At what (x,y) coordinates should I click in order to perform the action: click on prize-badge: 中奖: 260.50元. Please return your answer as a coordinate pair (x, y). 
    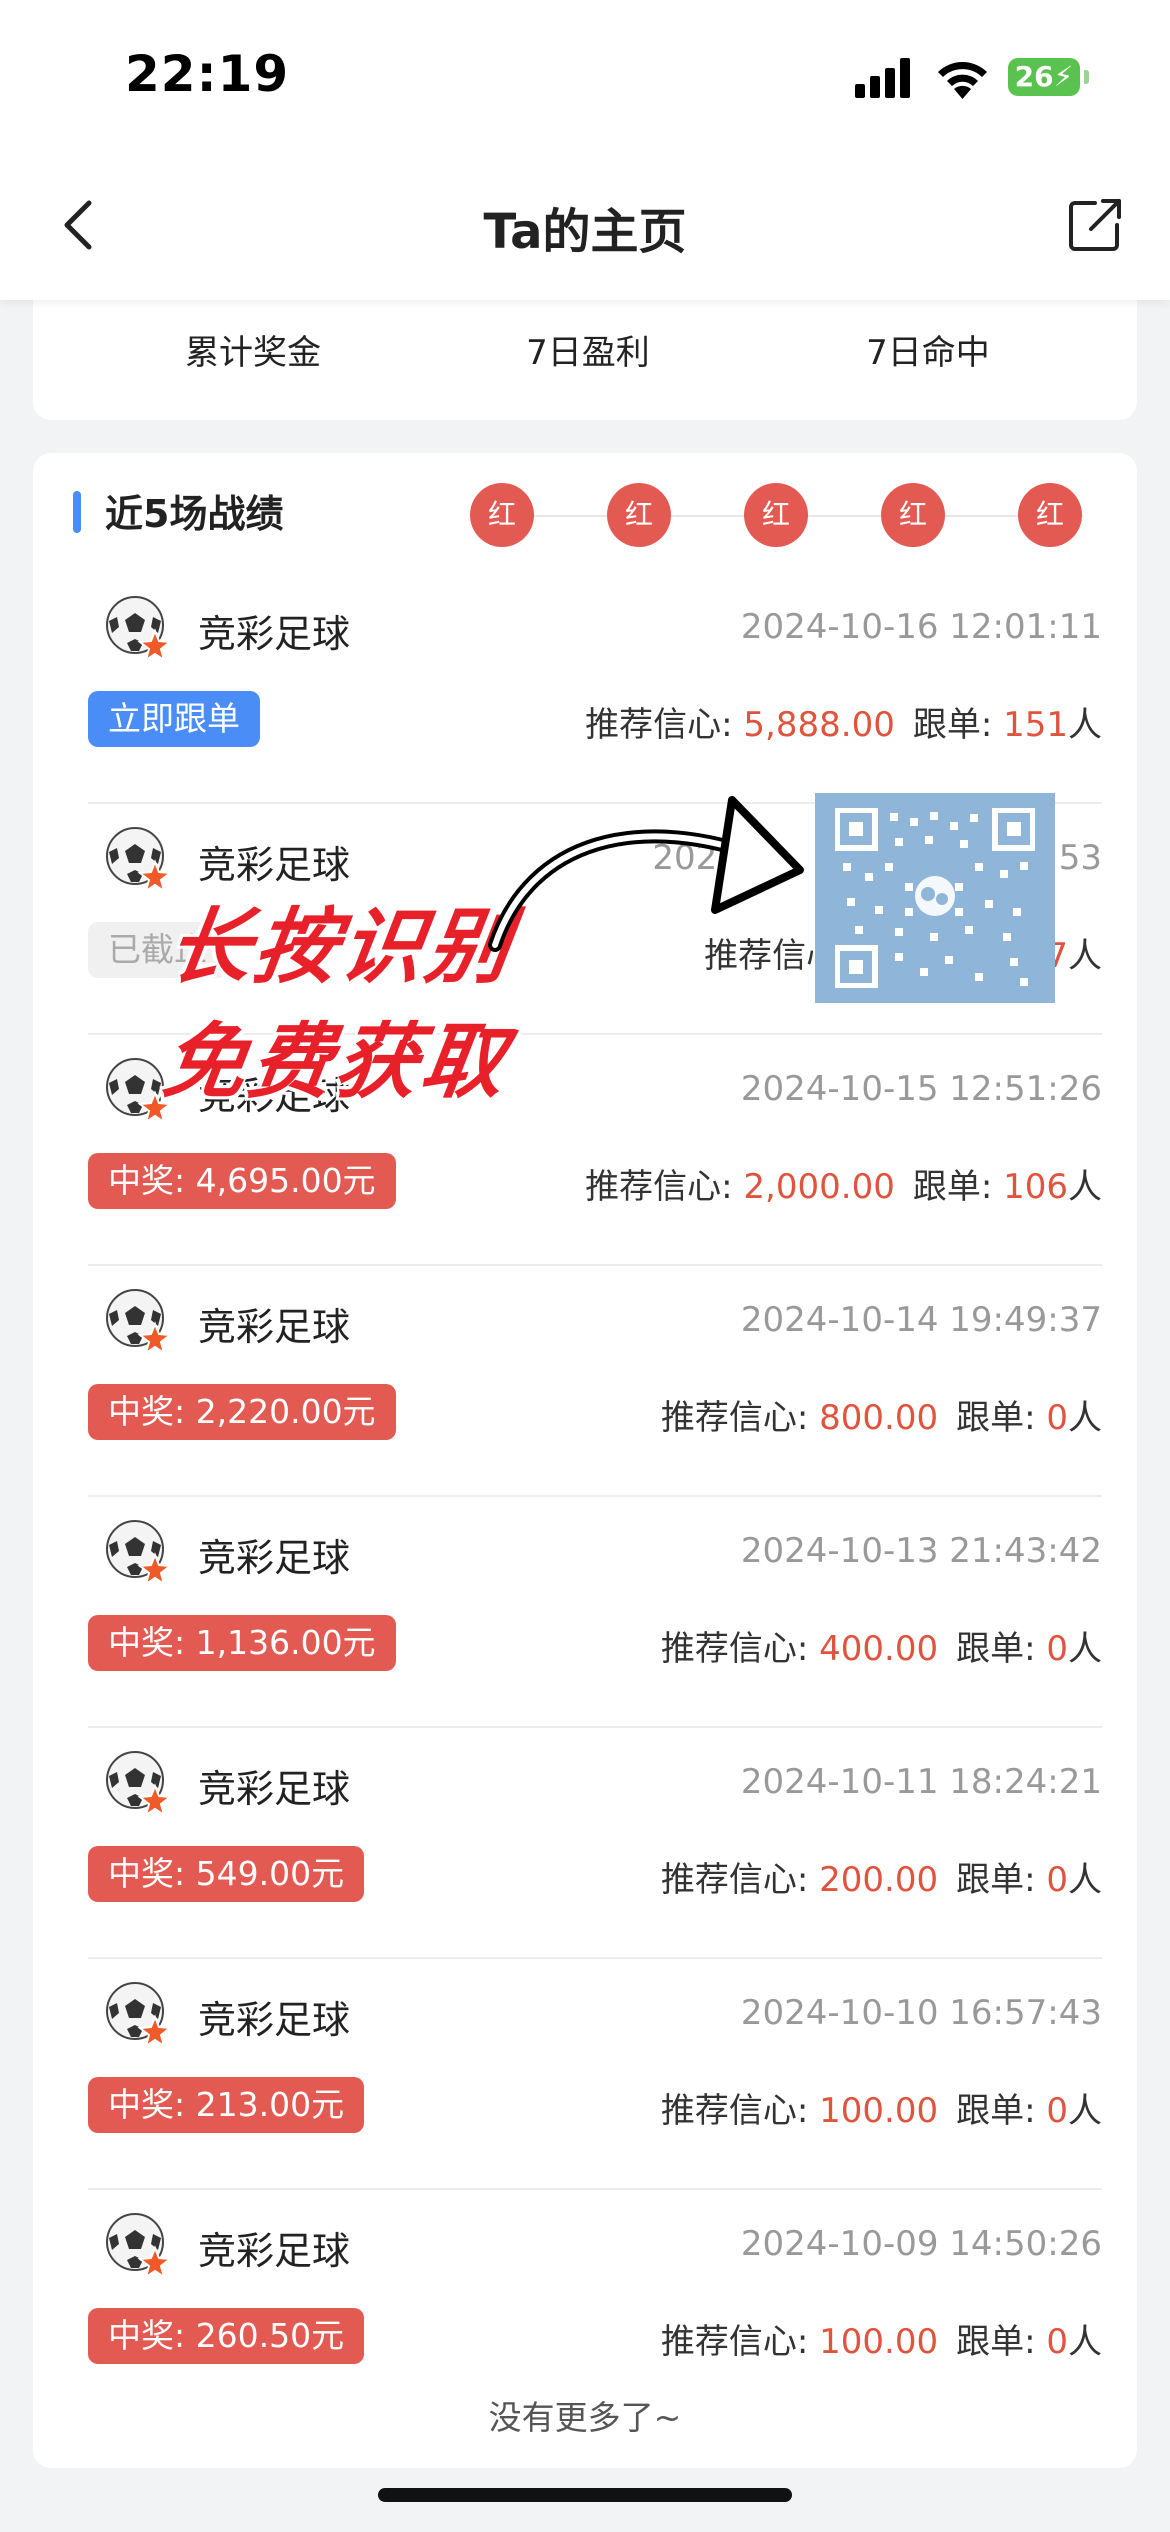
    Looking at the image, I should click on (226, 2336).